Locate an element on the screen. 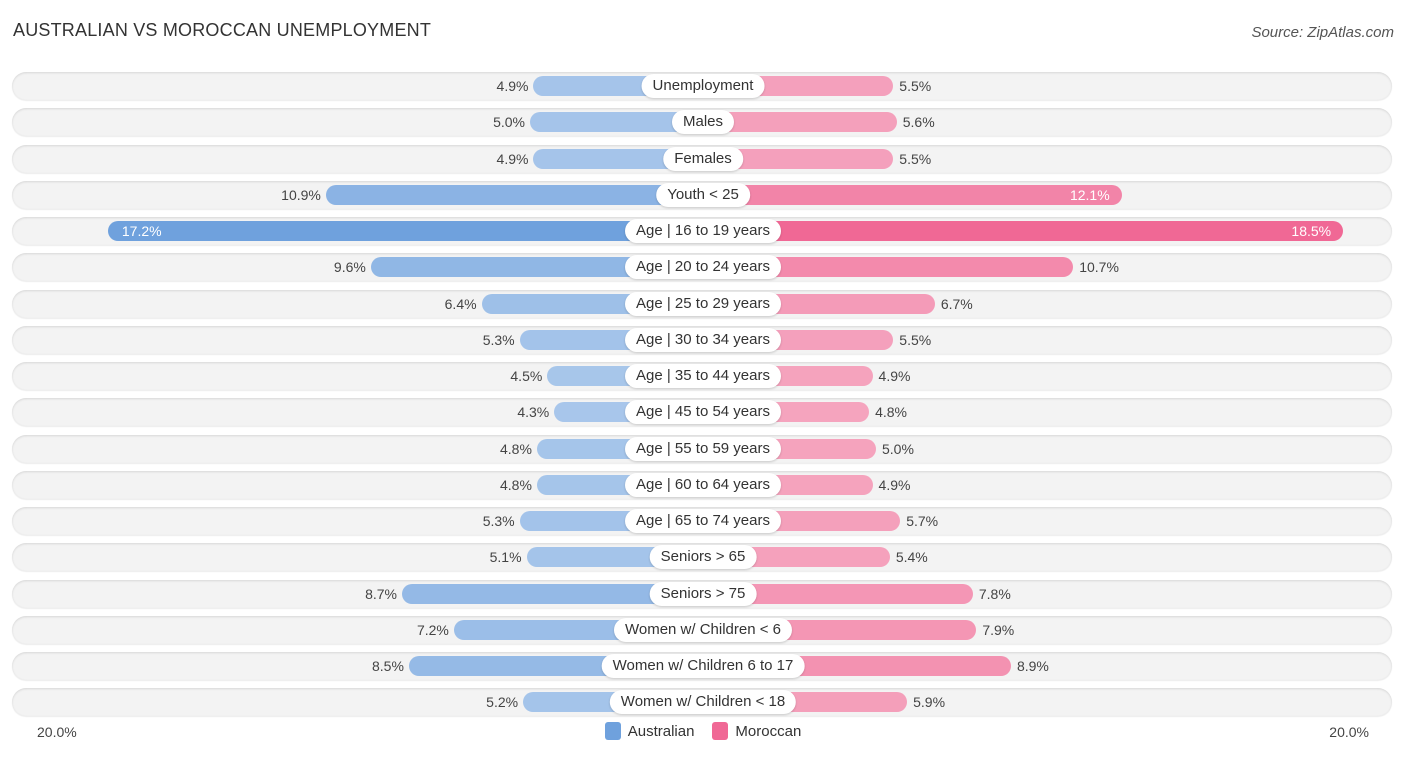 The width and height of the screenshot is (1406, 757). category-label: Women w/ Children < 18 is located at coordinates (703, 702).